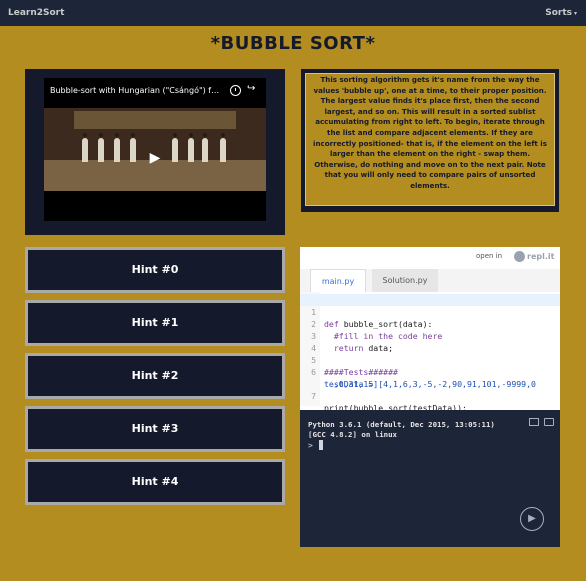 This screenshot has height=581, width=586. Describe the element at coordinates (155, 323) in the screenshot. I see `hint-button-1: Hint #1` at that location.